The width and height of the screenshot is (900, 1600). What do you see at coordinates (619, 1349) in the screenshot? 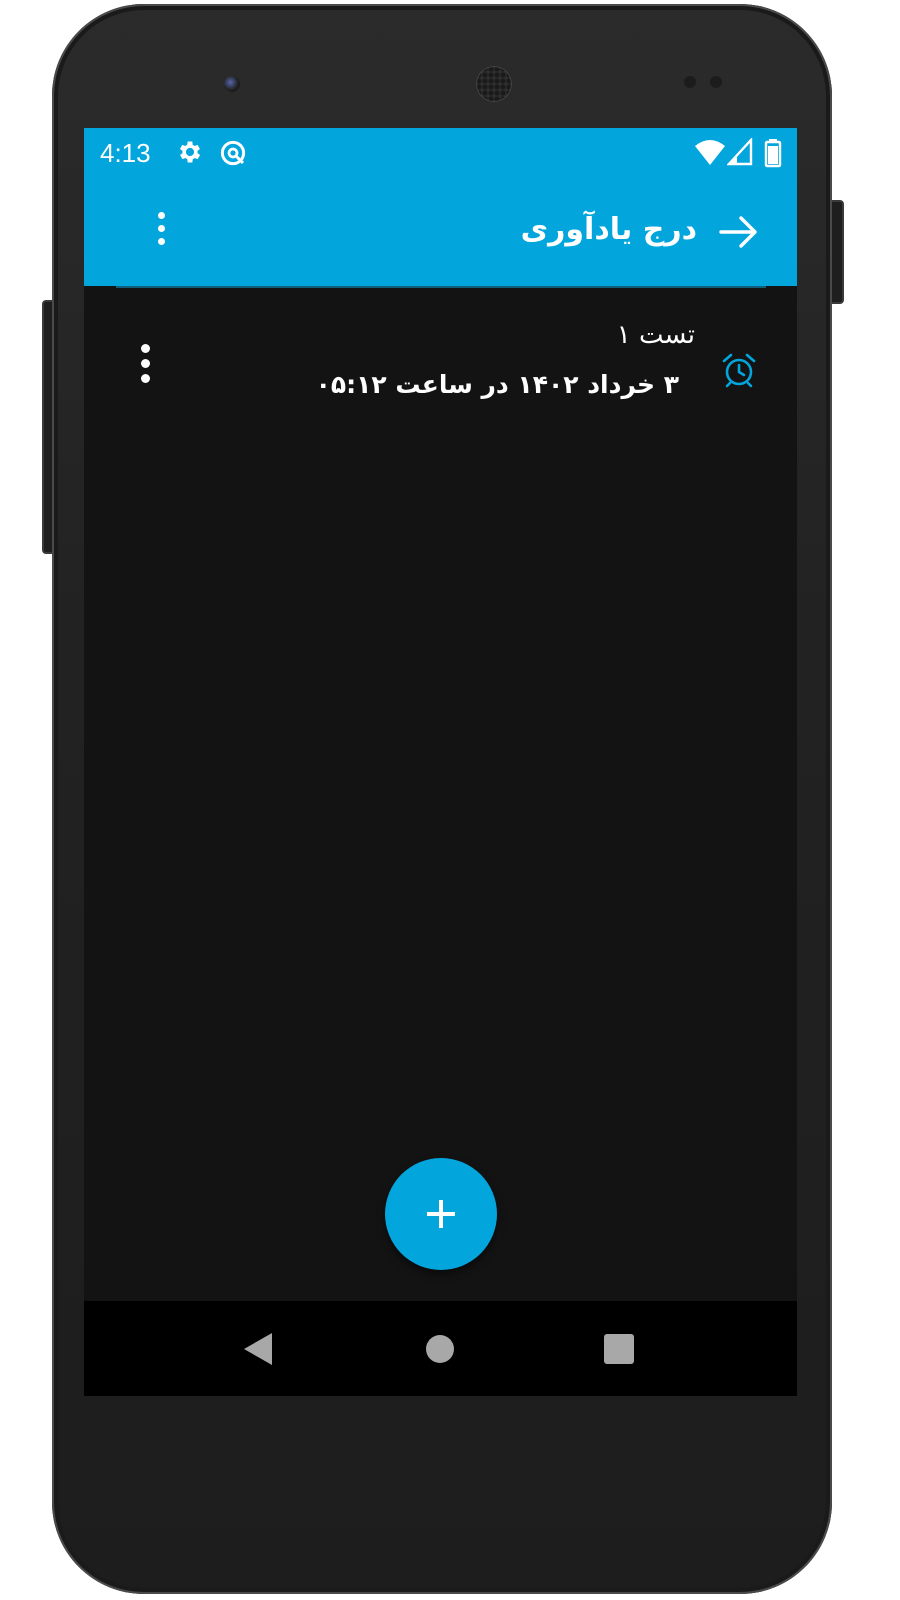
I see `recents-square-icon` at bounding box center [619, 1349].